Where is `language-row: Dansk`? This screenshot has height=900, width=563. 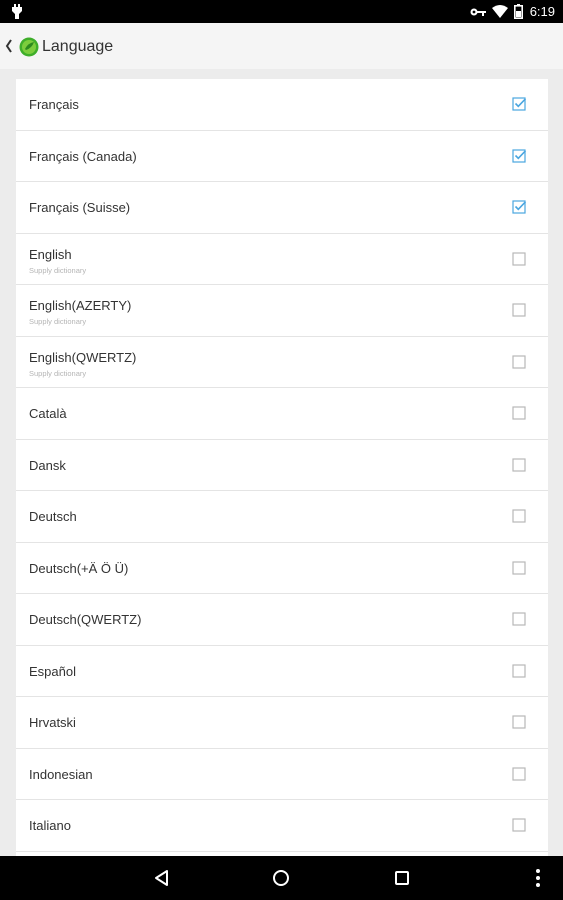 language-row: Dansk is located at coordinates (282, 465).